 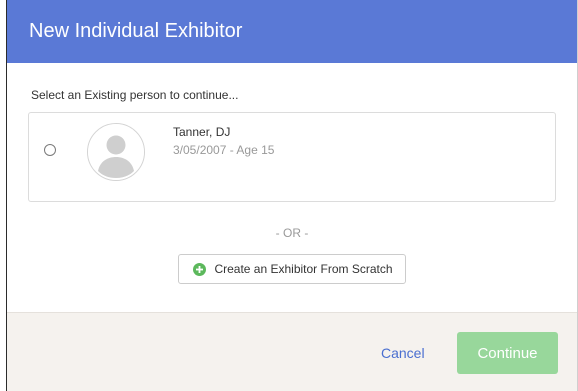 What do you see at coordinates (200, 269) in the screenshot?
I see `plus-circle-icon` at bounding box center [200, 269].